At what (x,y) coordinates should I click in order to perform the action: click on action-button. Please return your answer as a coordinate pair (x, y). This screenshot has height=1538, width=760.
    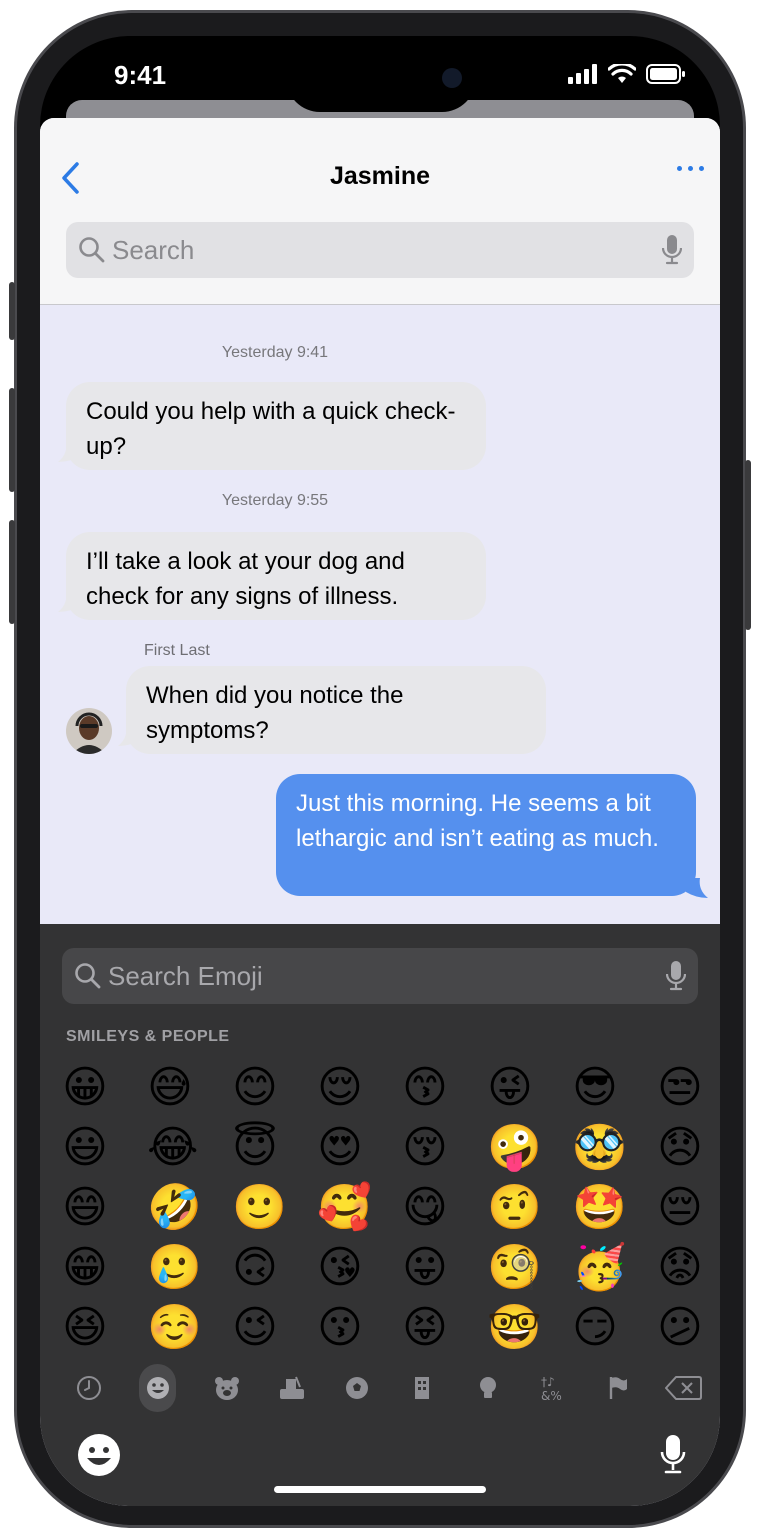
    Looking at the image, I should click on (12, 311).